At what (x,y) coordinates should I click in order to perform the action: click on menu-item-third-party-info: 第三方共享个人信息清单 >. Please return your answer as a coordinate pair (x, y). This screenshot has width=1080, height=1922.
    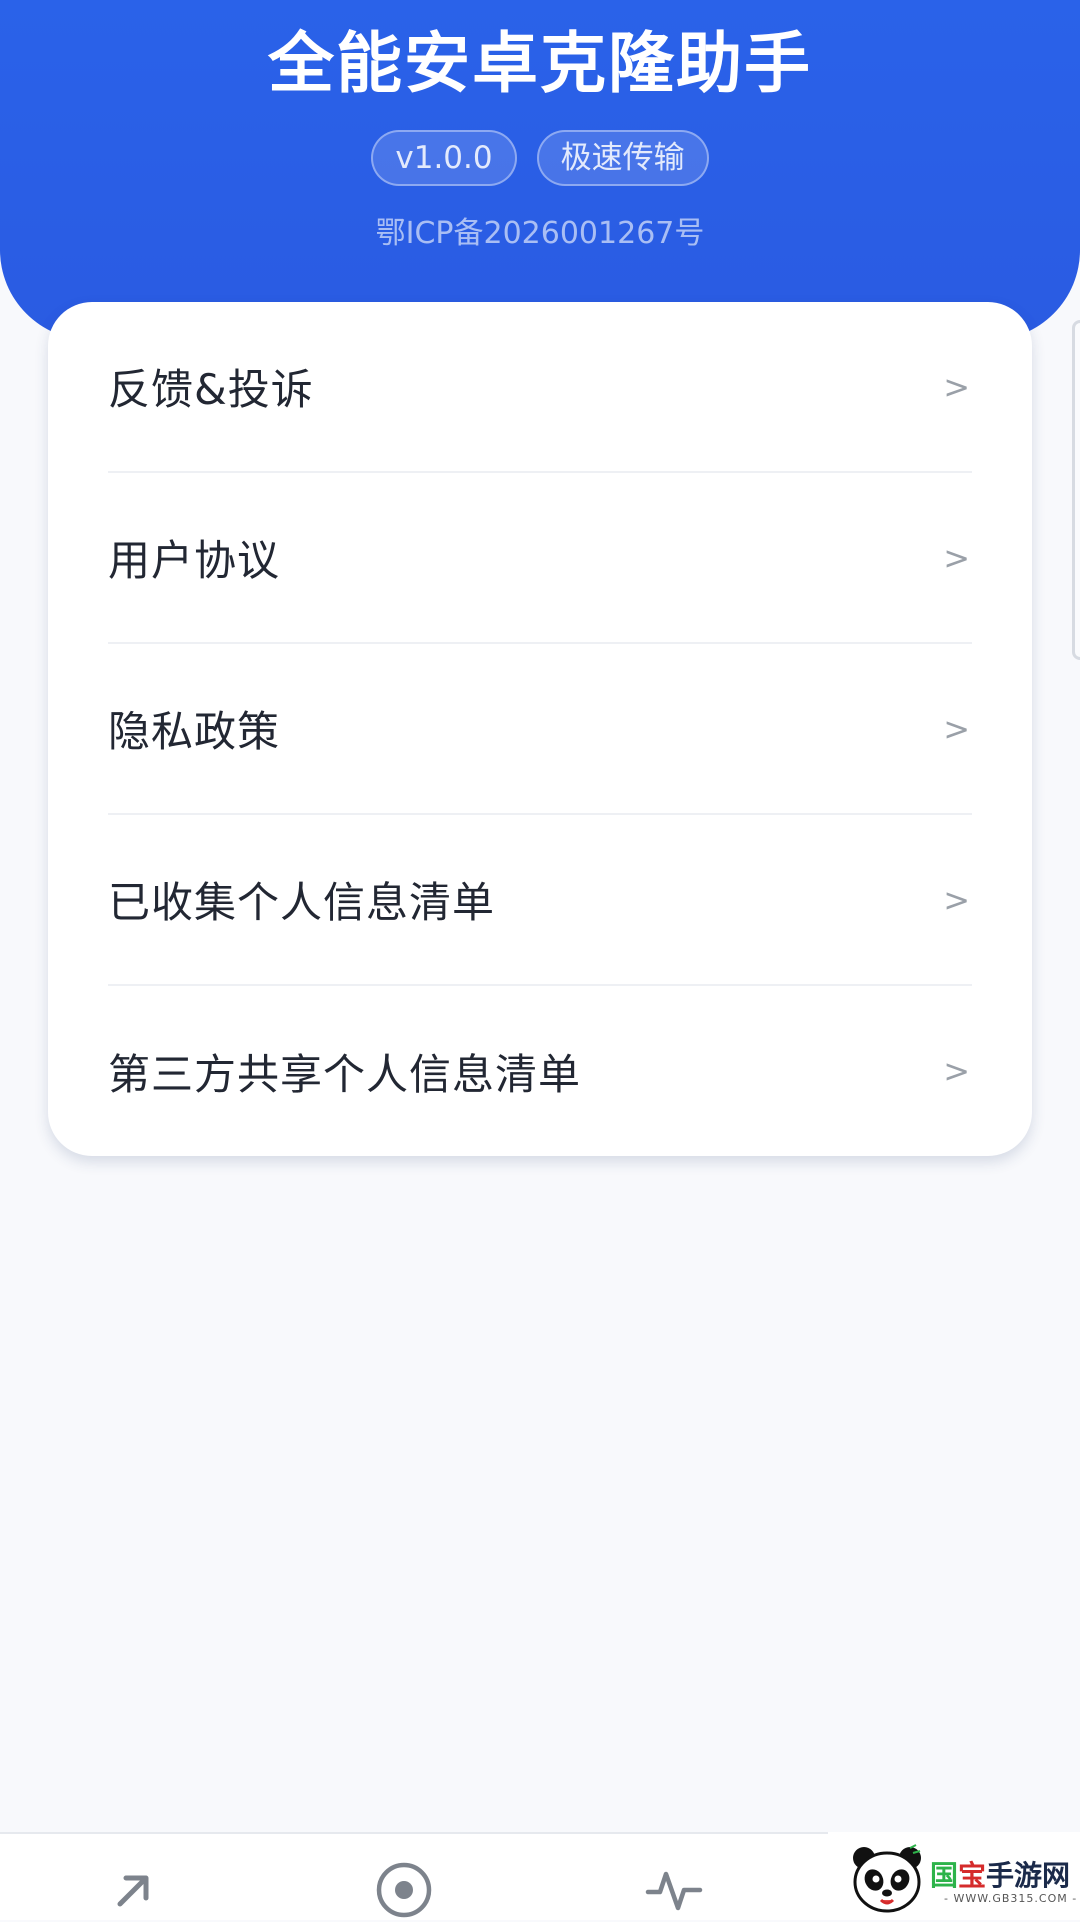
    Looking at the image, I should click on (540, 1071).